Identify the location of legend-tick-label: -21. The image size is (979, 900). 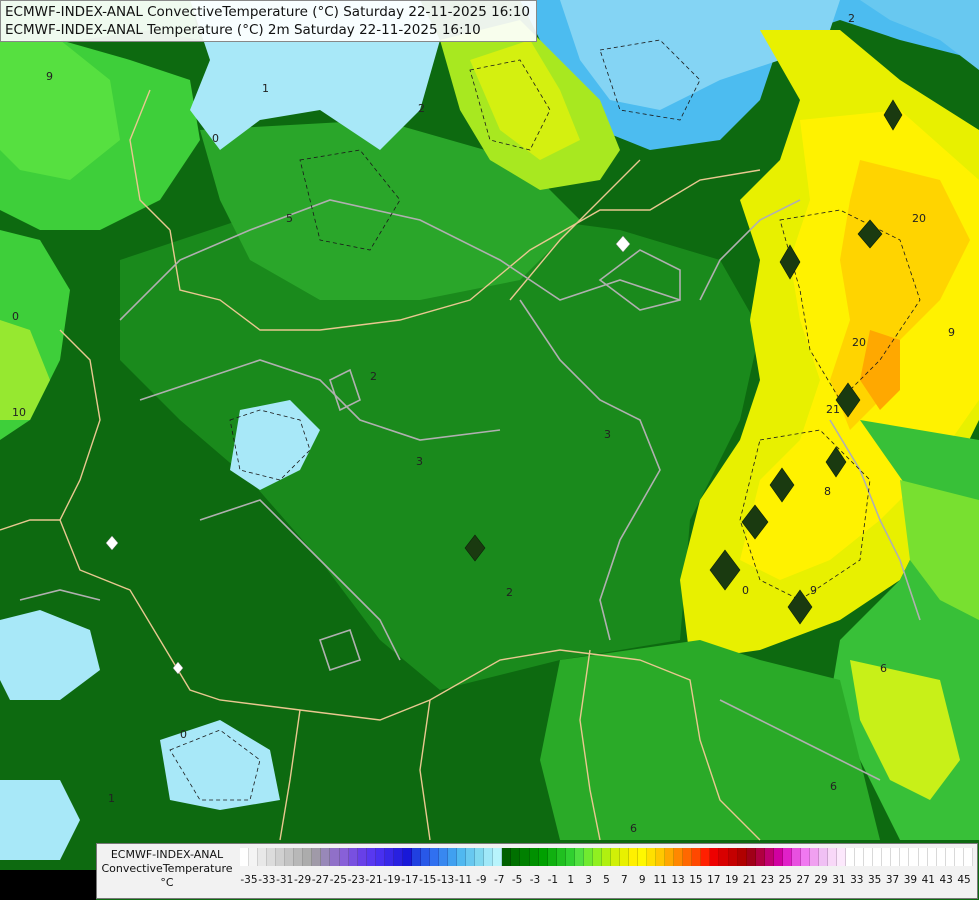
(374, 880).